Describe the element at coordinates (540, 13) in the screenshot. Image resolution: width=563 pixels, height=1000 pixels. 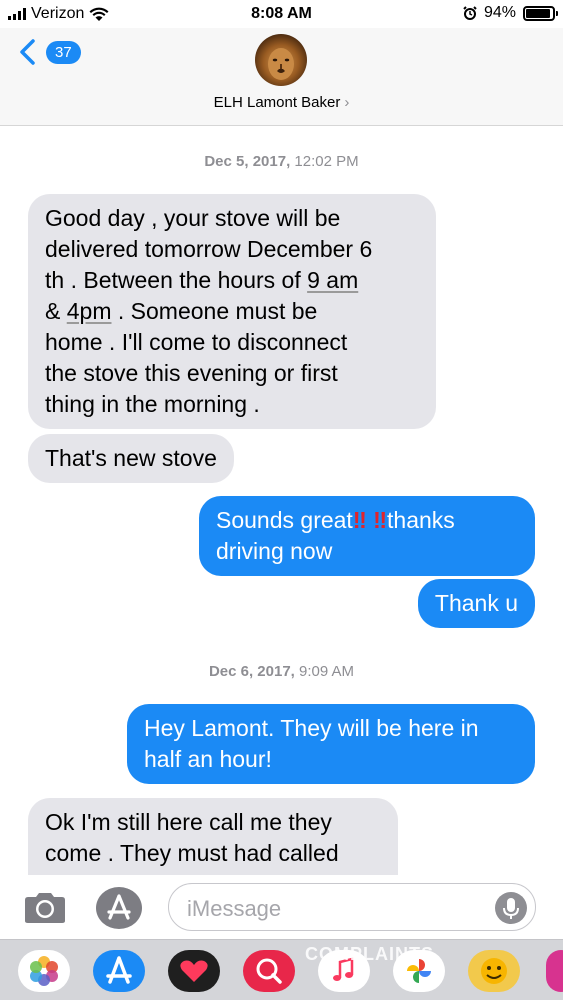
I see `battery-icon` at that location.